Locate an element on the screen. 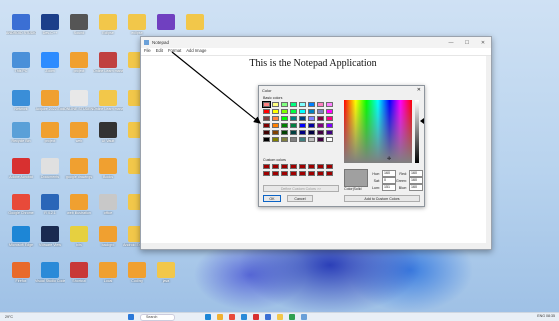  edge-icon is located at coordinates (208, 317).